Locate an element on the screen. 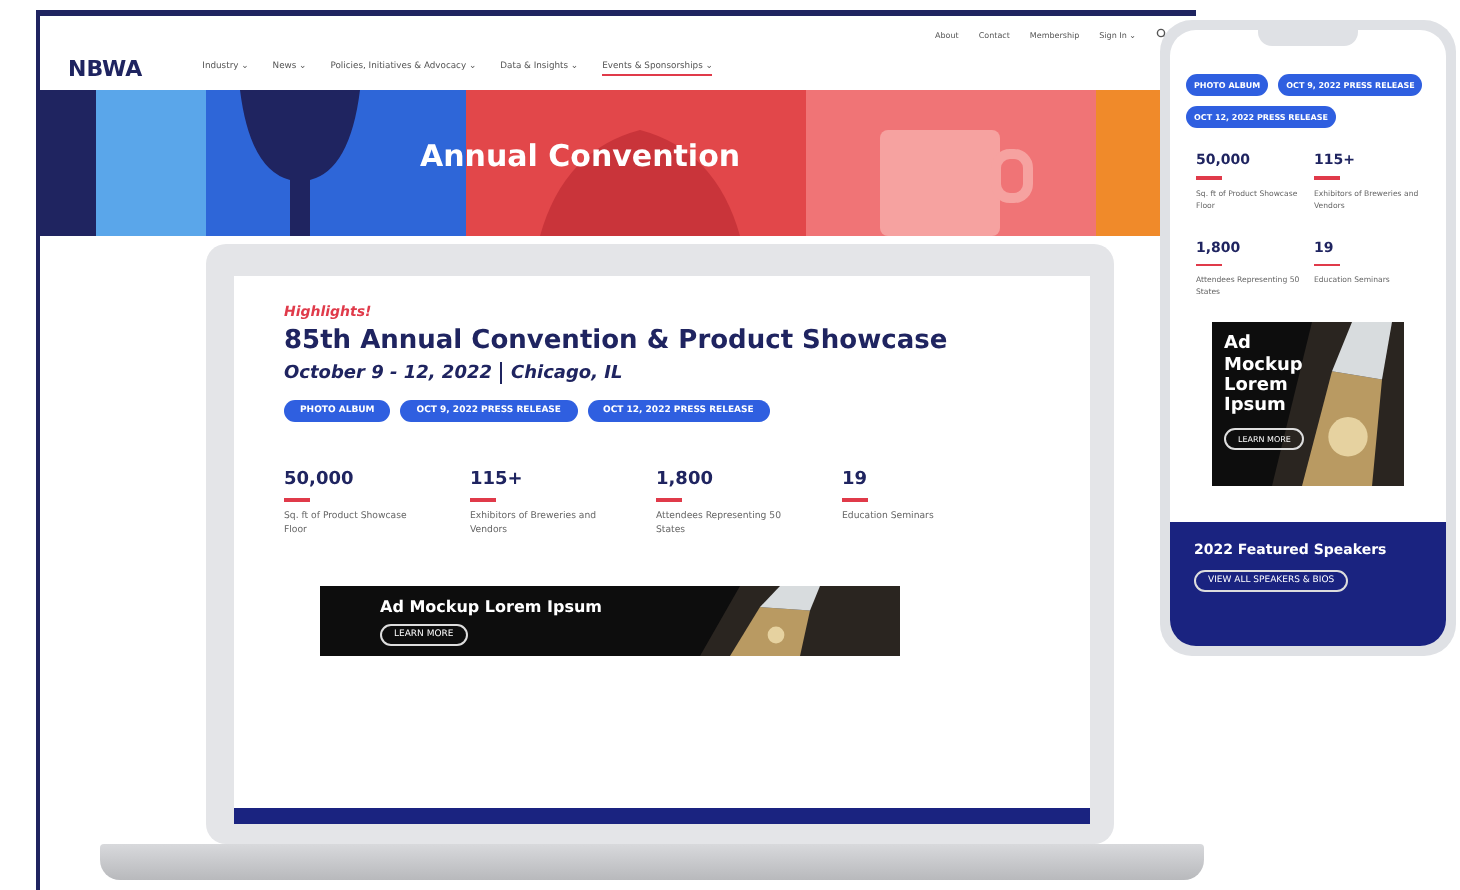  event-location: Chicago, IL is located at coordinates (566, 373).